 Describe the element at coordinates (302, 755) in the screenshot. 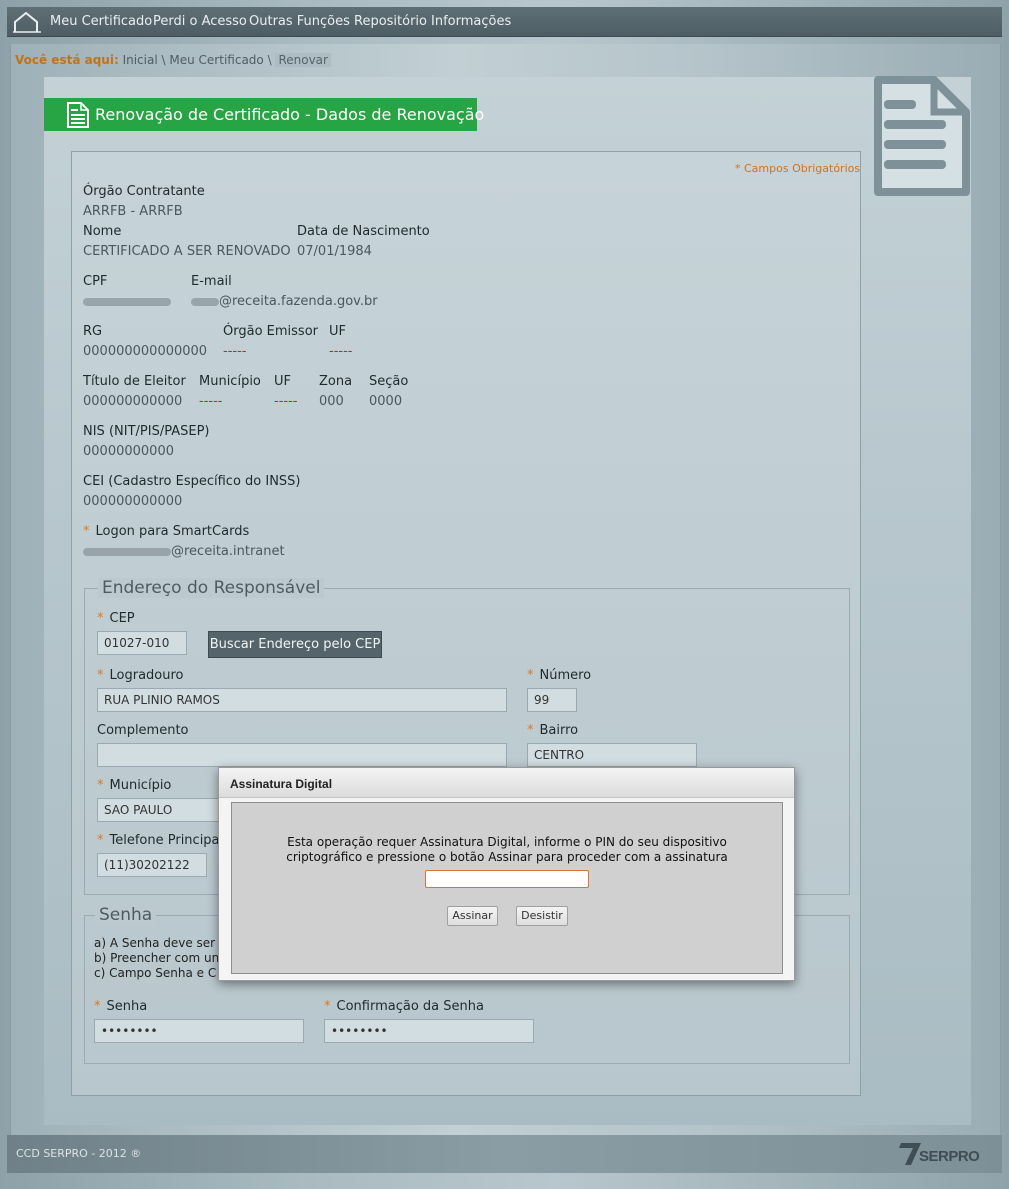

I see `complemento-input` at that location.